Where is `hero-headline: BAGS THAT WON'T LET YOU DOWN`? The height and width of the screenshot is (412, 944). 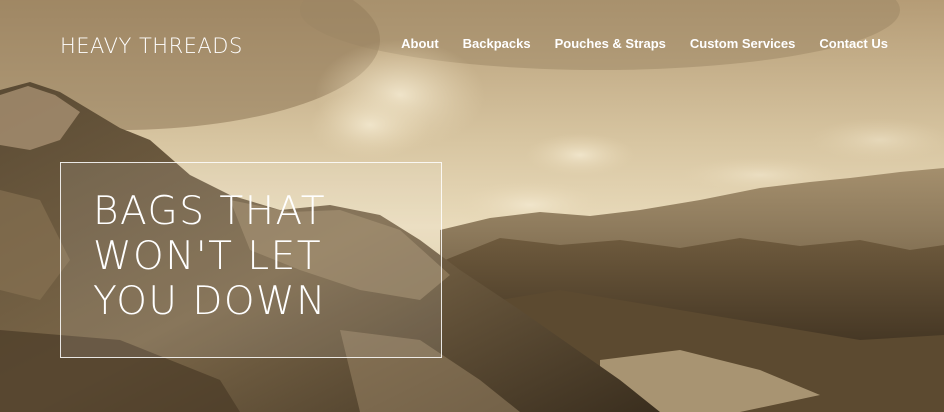 hero-headline: BAGS THAT WON'T LET YOU DOWN is located at coordinates (210, 256).